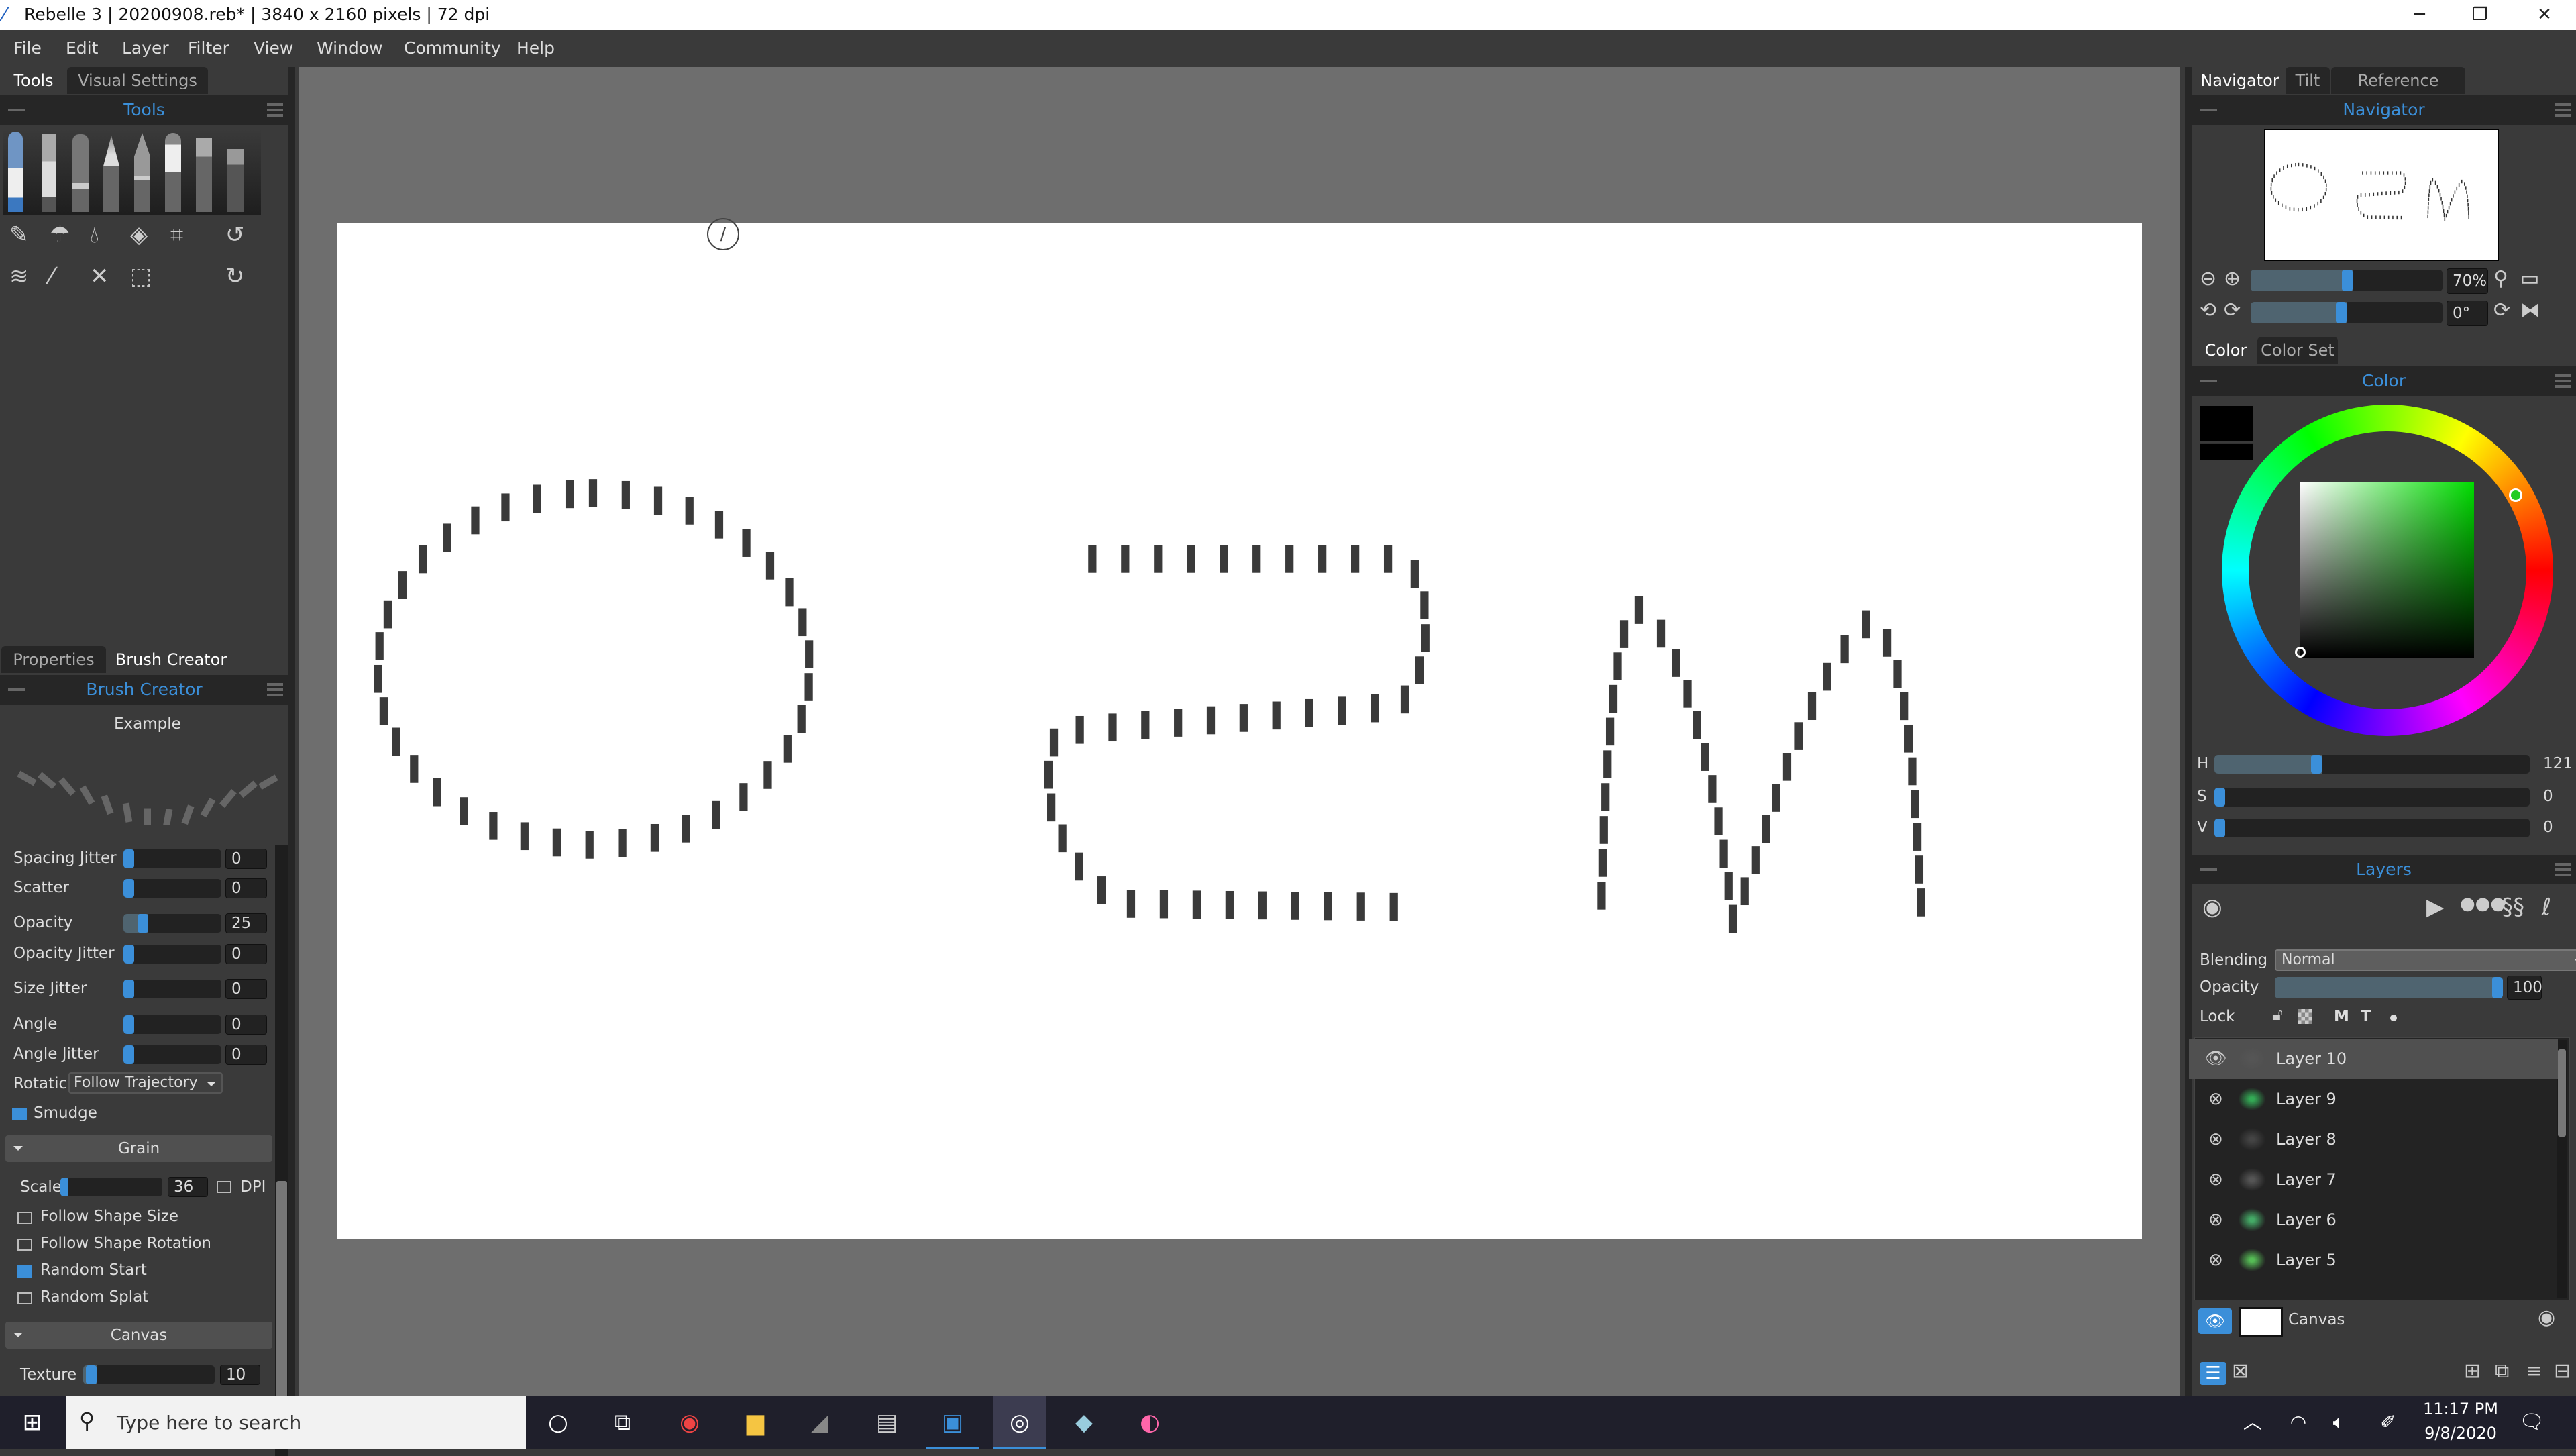 This screenshot has height=1456, width=2576. What do you see at coordinates (138, 1335) in the screenshot?
I see `canvas-section-header: Canvas` at bounding box center [138, 1335].